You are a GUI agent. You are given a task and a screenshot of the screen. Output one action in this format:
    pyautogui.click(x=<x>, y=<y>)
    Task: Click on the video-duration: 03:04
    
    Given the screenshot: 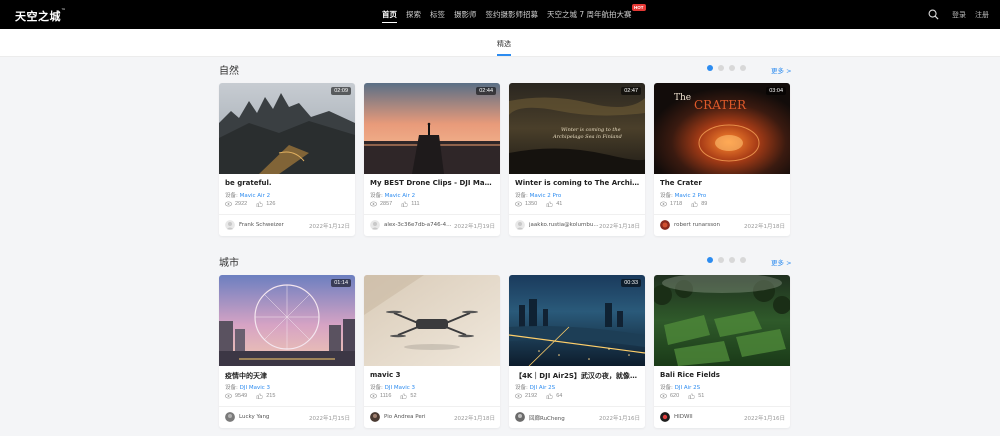 What is the action you would take?
    pyautogui.click(x=776, y=91)
    